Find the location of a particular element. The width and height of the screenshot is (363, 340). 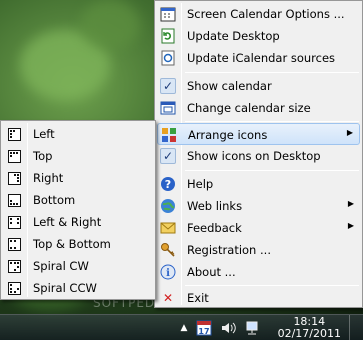

taskbar: ▲ 17 18:14 02/17/2011 is located at coordinates (181, 327).